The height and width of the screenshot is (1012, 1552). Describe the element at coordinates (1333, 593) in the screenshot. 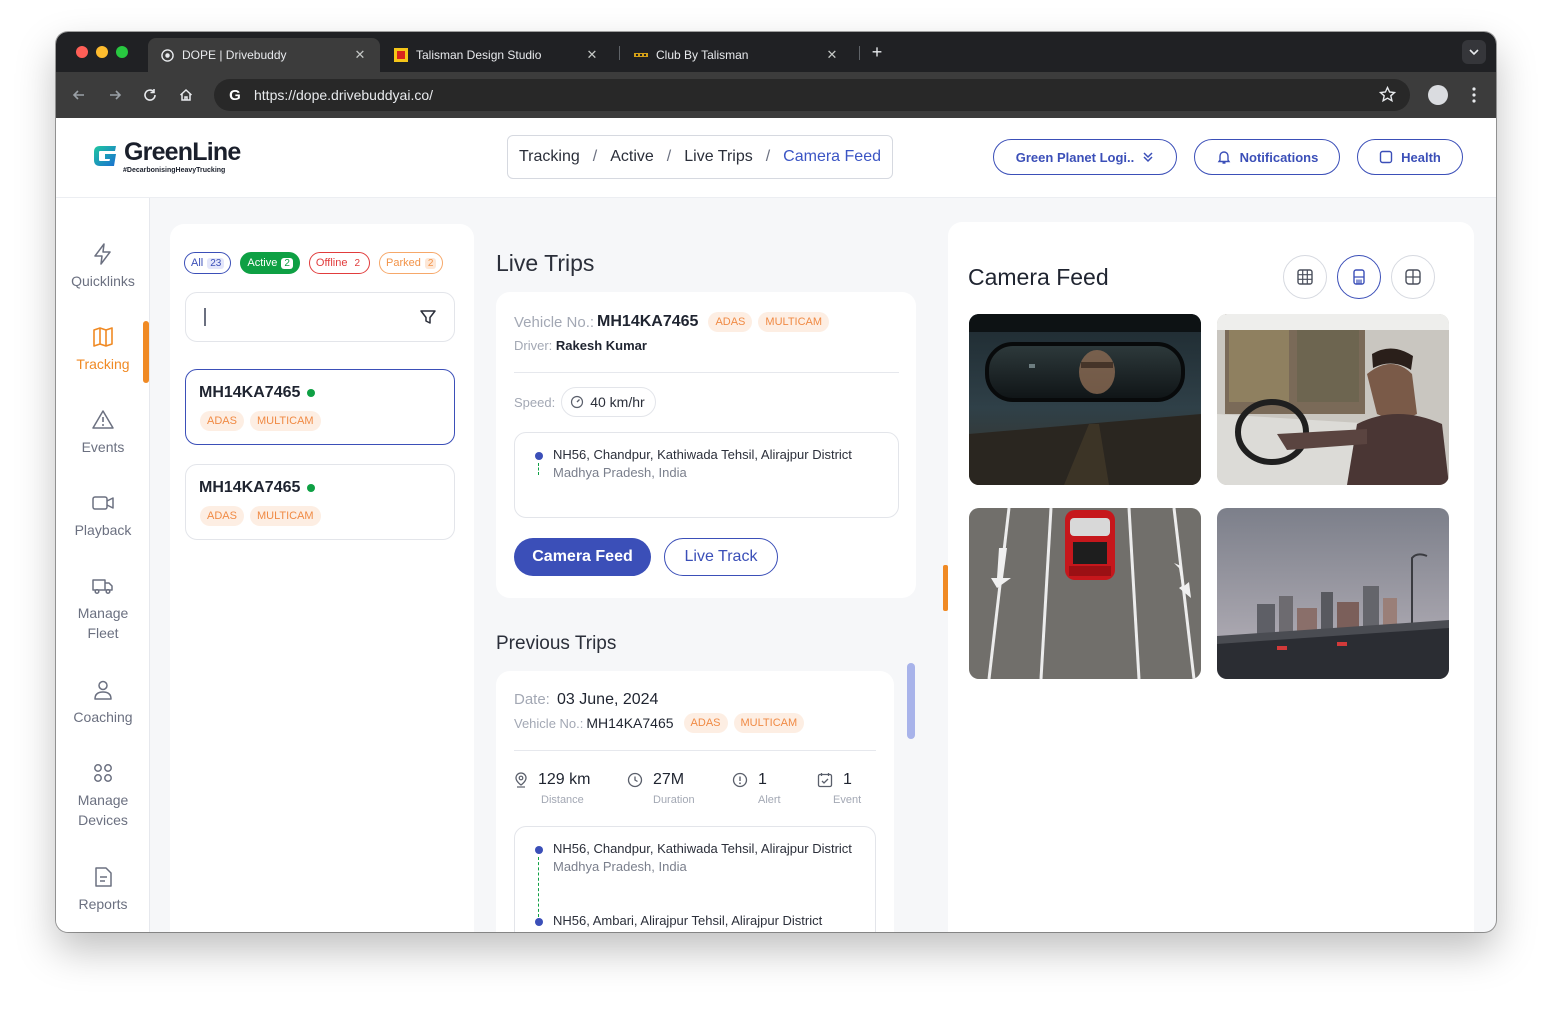

I see `camera-feed-city-skyline` at that location.